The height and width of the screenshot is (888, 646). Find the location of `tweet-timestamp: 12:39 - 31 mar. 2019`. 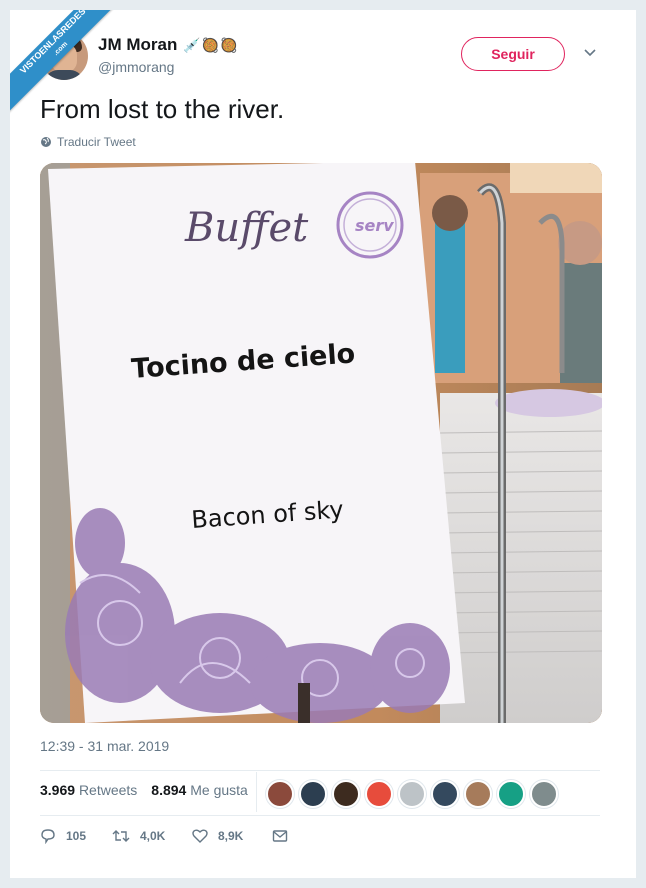

tweet-timestamp: 12:39 - 31 mar. 2019 is located at coordinates (104, 746).